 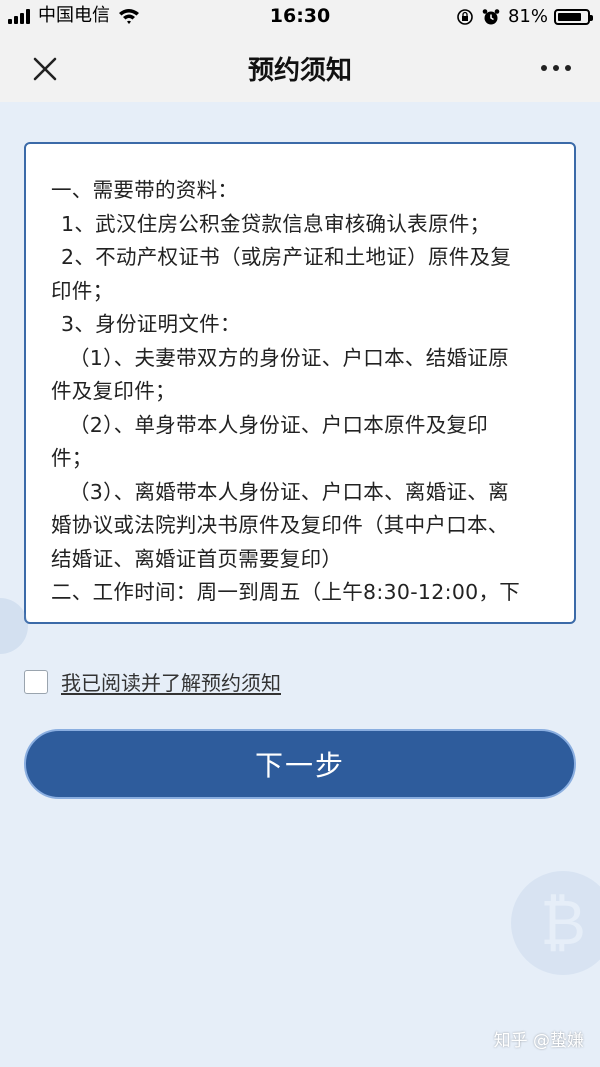 I want to click on battery-icon, so click(x=573, y=16).